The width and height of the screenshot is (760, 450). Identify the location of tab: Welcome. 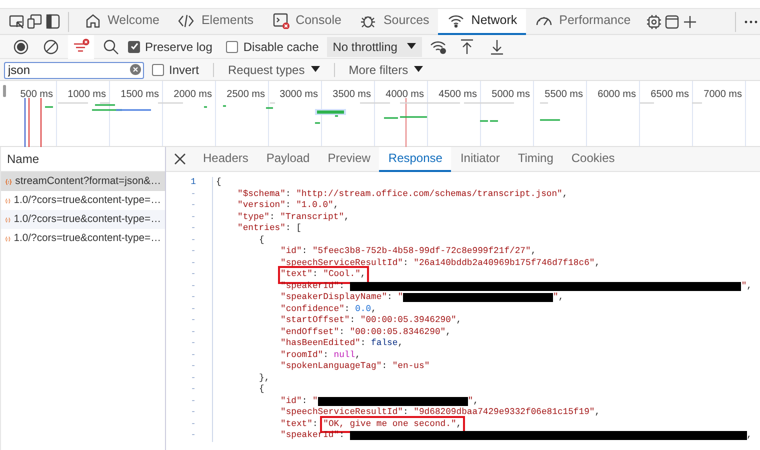
(121, 21).